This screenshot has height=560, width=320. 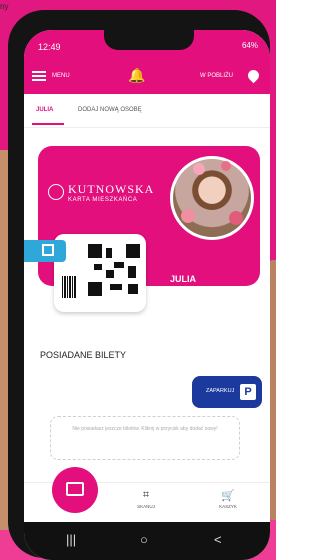 I want to click on tab-add-person: DODAJ NOWĄ OSOBĘ, so click(x=110, y=110).